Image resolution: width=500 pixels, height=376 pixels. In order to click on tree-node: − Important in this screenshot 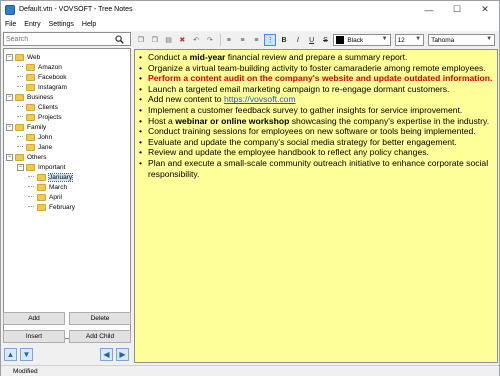, I will do `click(41, 167)`.